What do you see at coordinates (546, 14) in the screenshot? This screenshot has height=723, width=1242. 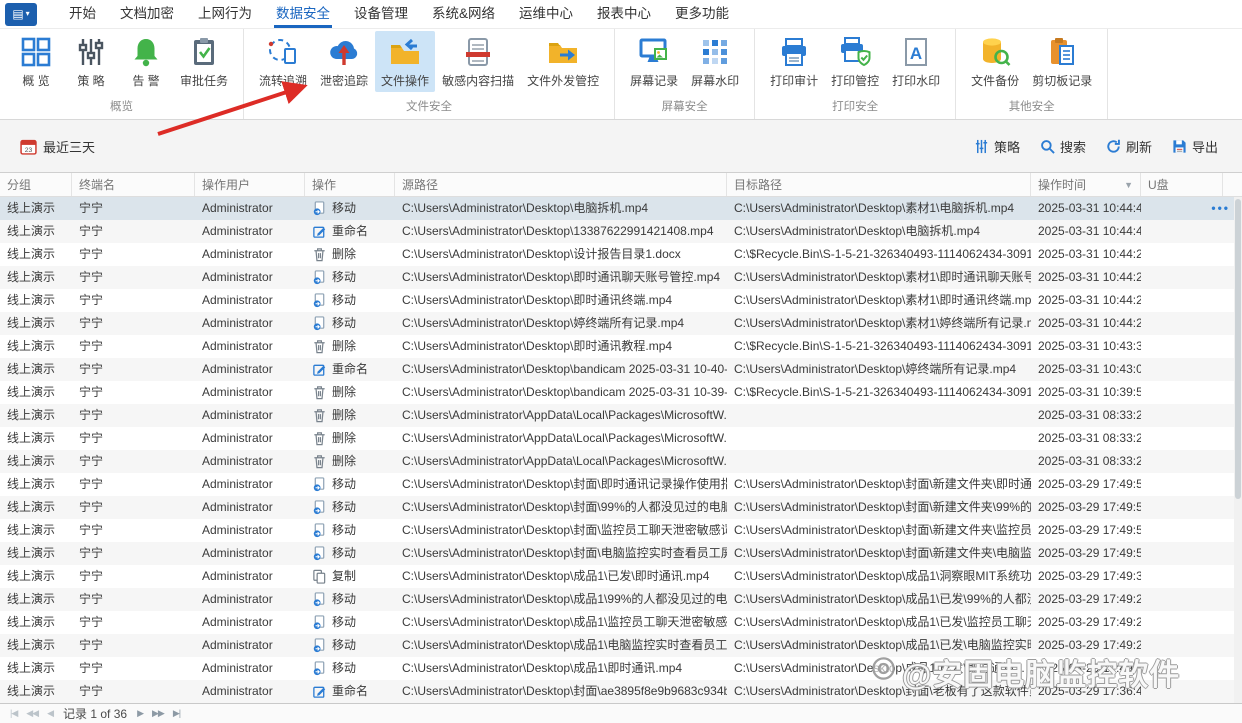 I see `menu-item-ops-center: 运维中心` at bounding box center [546, 14].